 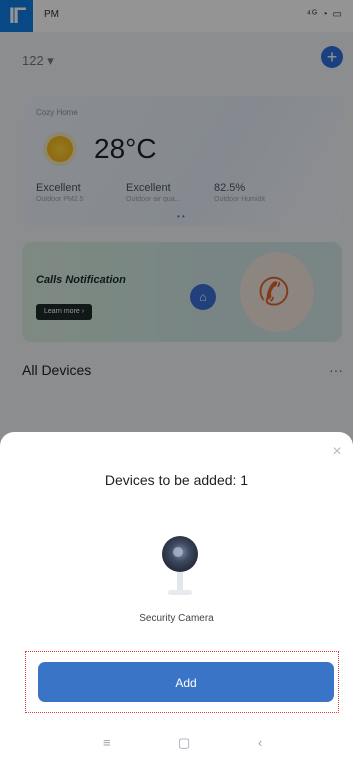 What do you see at coordinates (180, 592) in the screenshot?
I see `camera-base` at bounding box center [180, 592].